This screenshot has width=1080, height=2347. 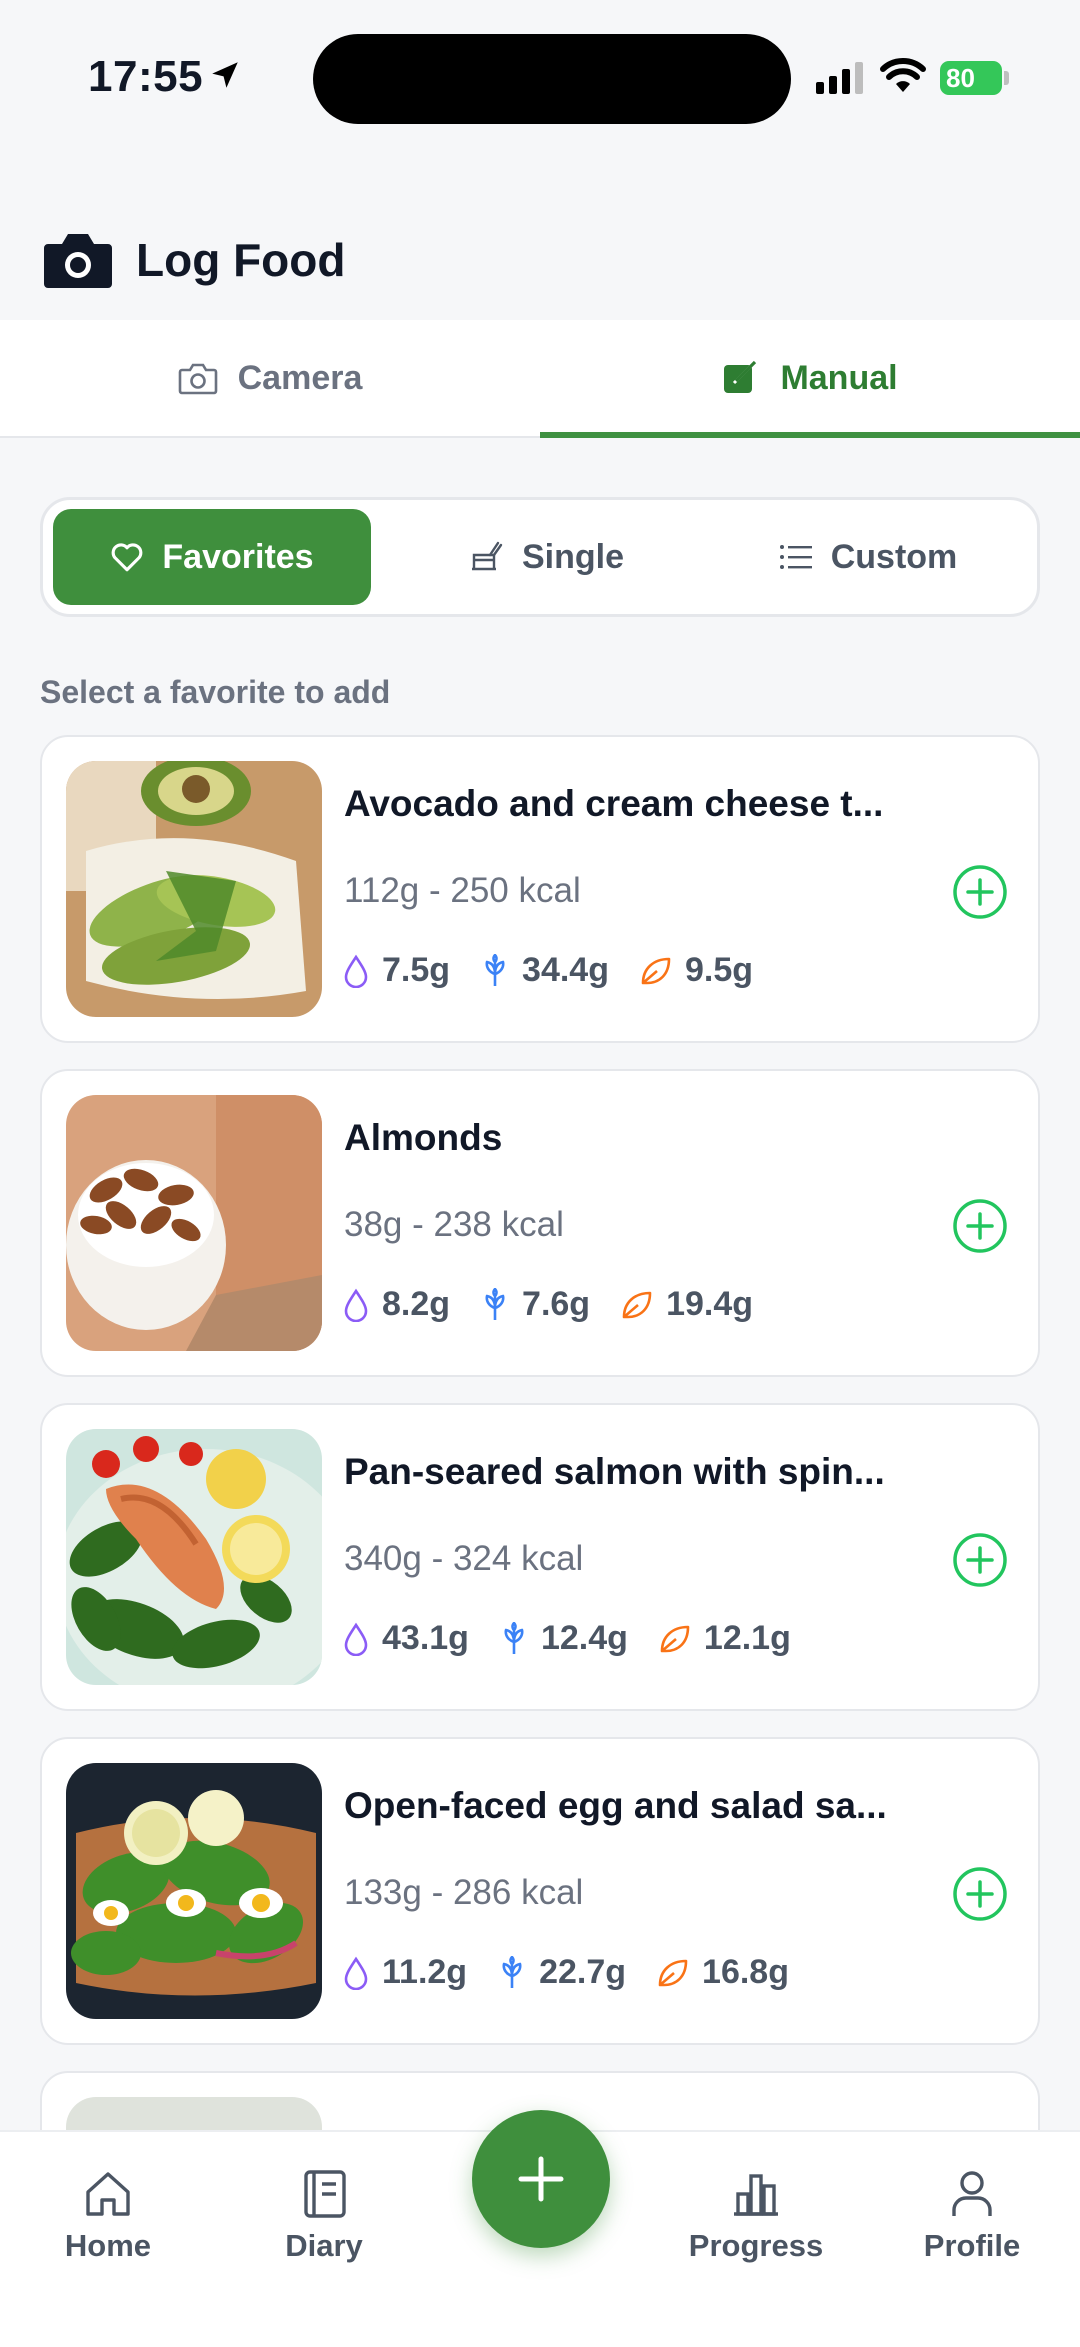 I want to click on nav-profile: Profile, so click(x=972, y=2216).